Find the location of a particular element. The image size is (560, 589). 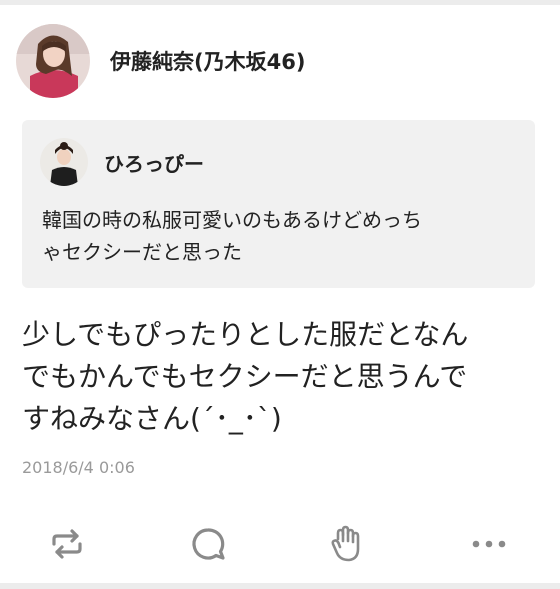

post-body-line: でもかんでもセクシーだと思うんで is located at coordinates (245, 376).